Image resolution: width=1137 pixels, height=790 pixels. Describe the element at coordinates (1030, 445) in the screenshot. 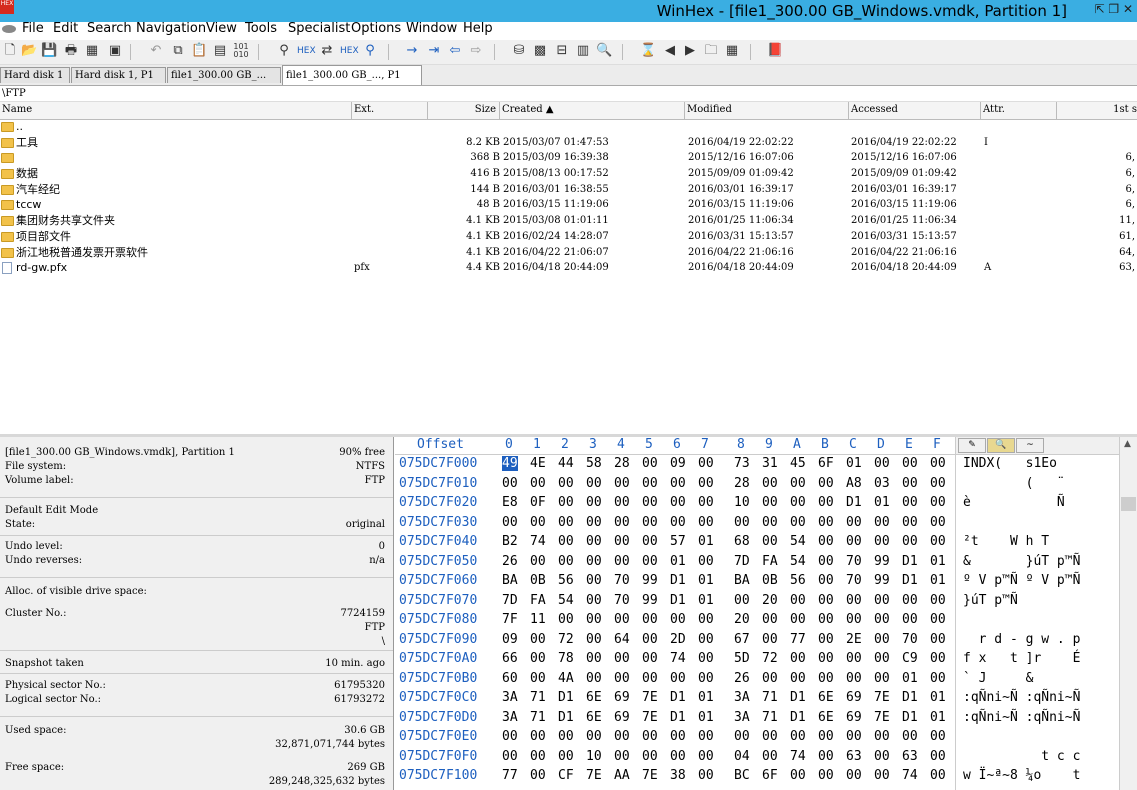

I see `wave-icon: ~` at that location.